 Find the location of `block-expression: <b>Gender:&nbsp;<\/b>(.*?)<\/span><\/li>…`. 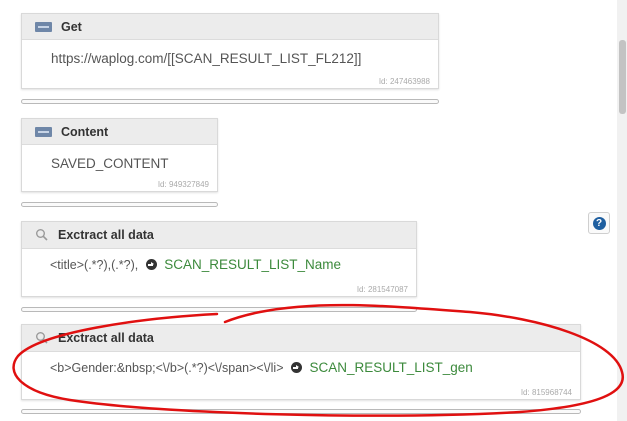

block-expression: <b>Gender:&nbsp;<\/b>(.*?)<\/span><\/li>… is located at coordinates (301, 365).